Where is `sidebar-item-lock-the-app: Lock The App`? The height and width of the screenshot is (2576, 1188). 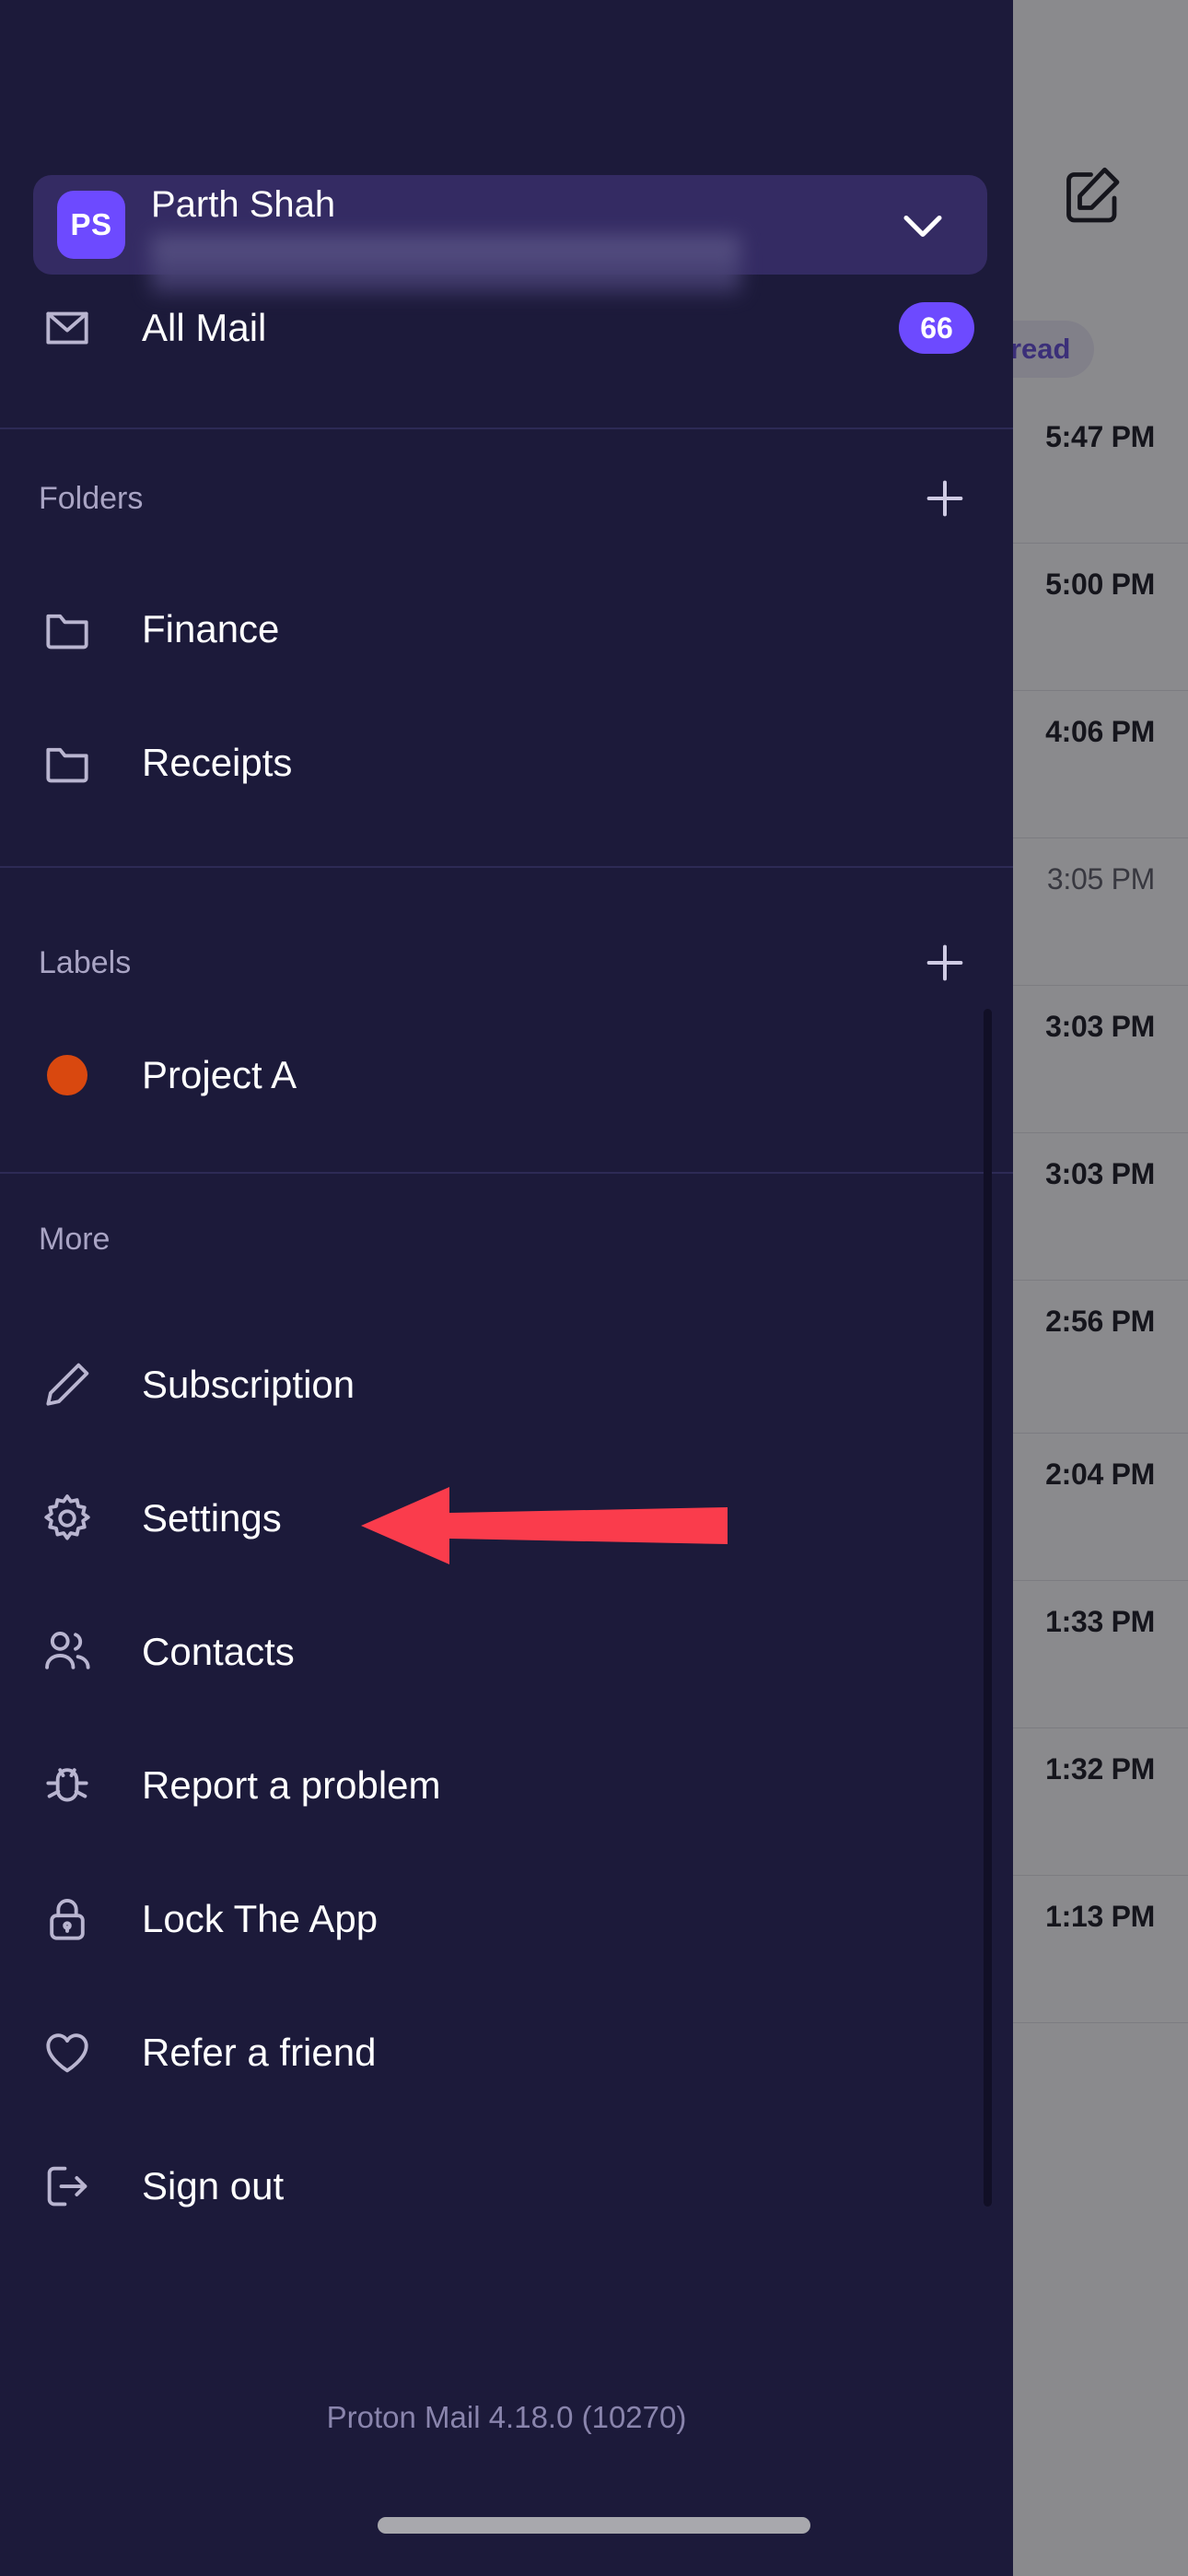
sidebar-item-lock-the-app: Lock The App is located at coordinates (507, 1919).